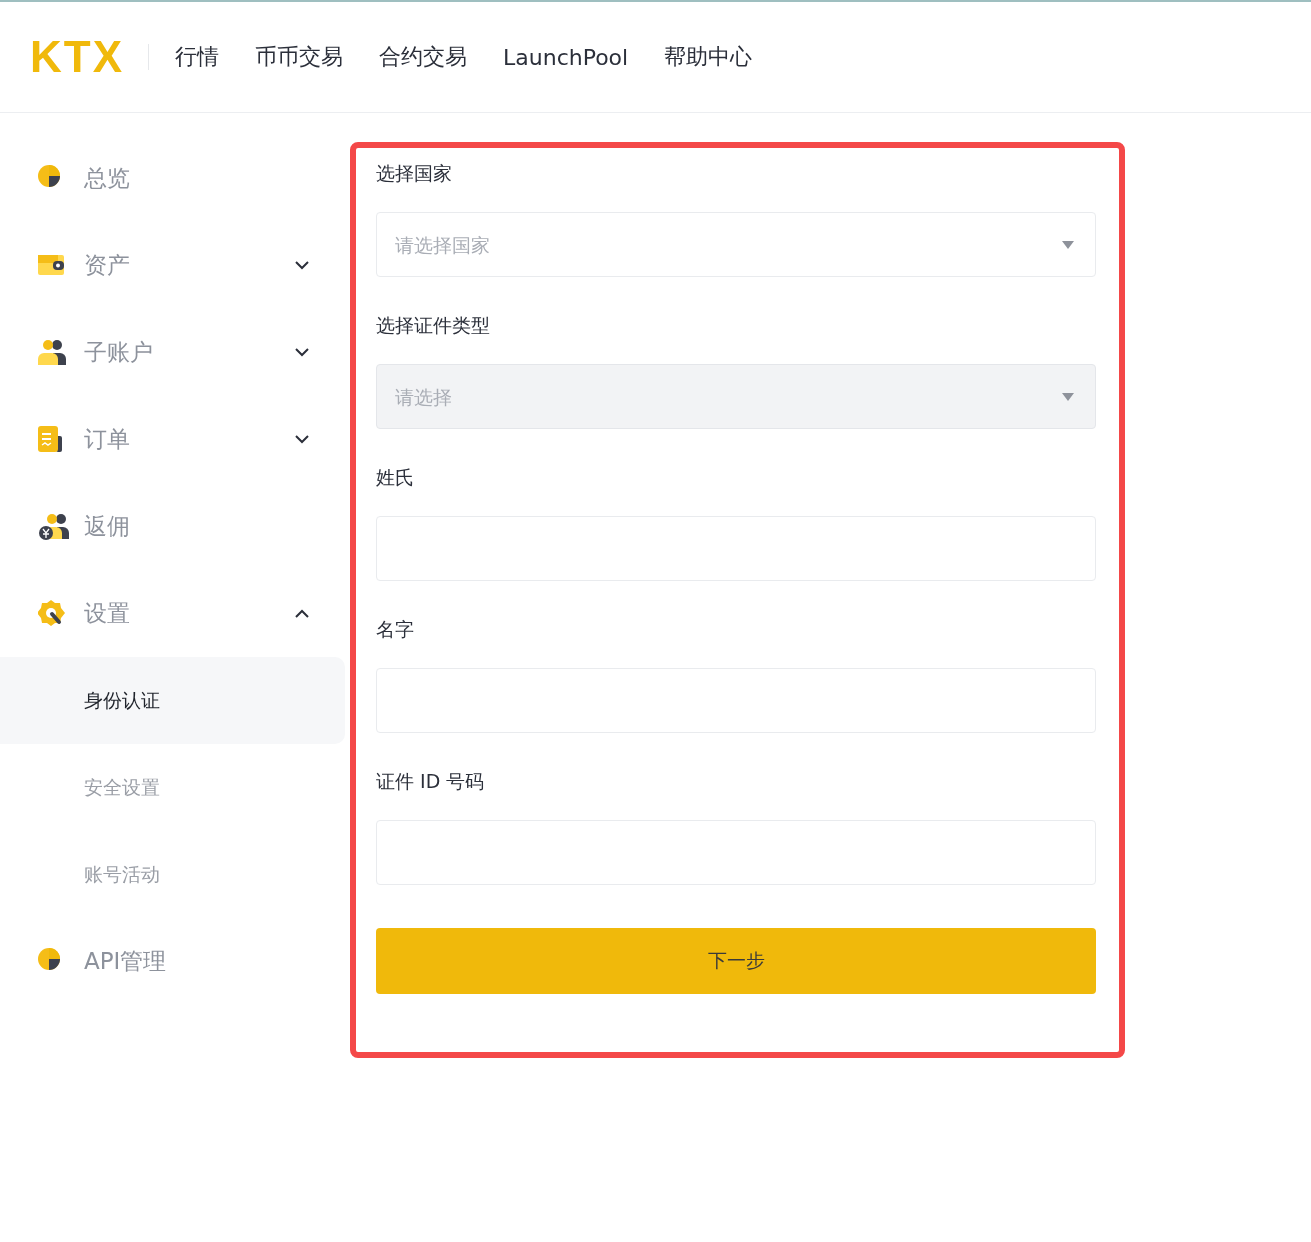  Describe the element at coordinates (299, 57) in the screenshot. I see `nav-link: 币币交易` at that location.